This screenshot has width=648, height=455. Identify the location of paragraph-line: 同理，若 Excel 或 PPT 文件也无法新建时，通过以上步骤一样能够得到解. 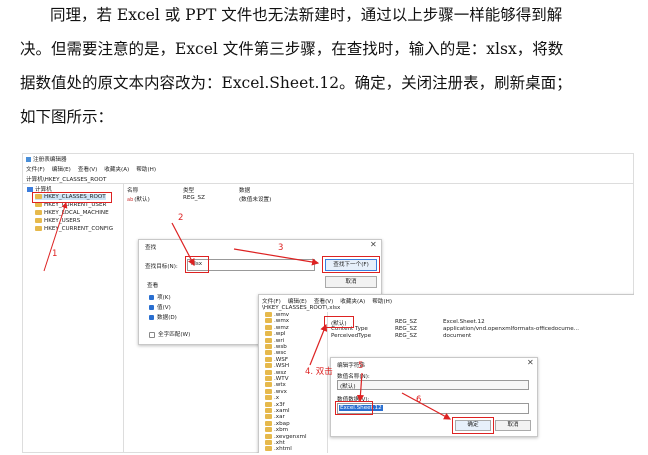
(306, 15).